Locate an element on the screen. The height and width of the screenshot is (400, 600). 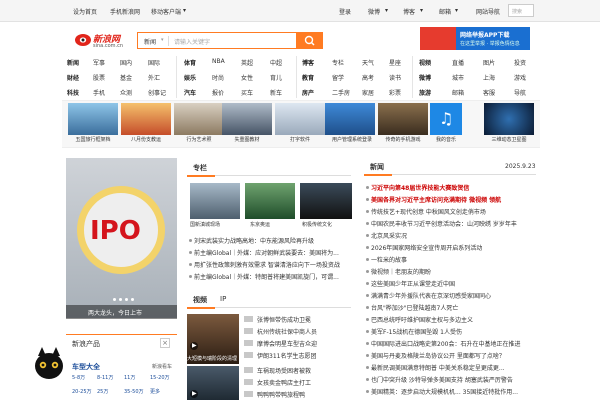
nav-study-abroad: 留学 is located at coordinates (338, 77).